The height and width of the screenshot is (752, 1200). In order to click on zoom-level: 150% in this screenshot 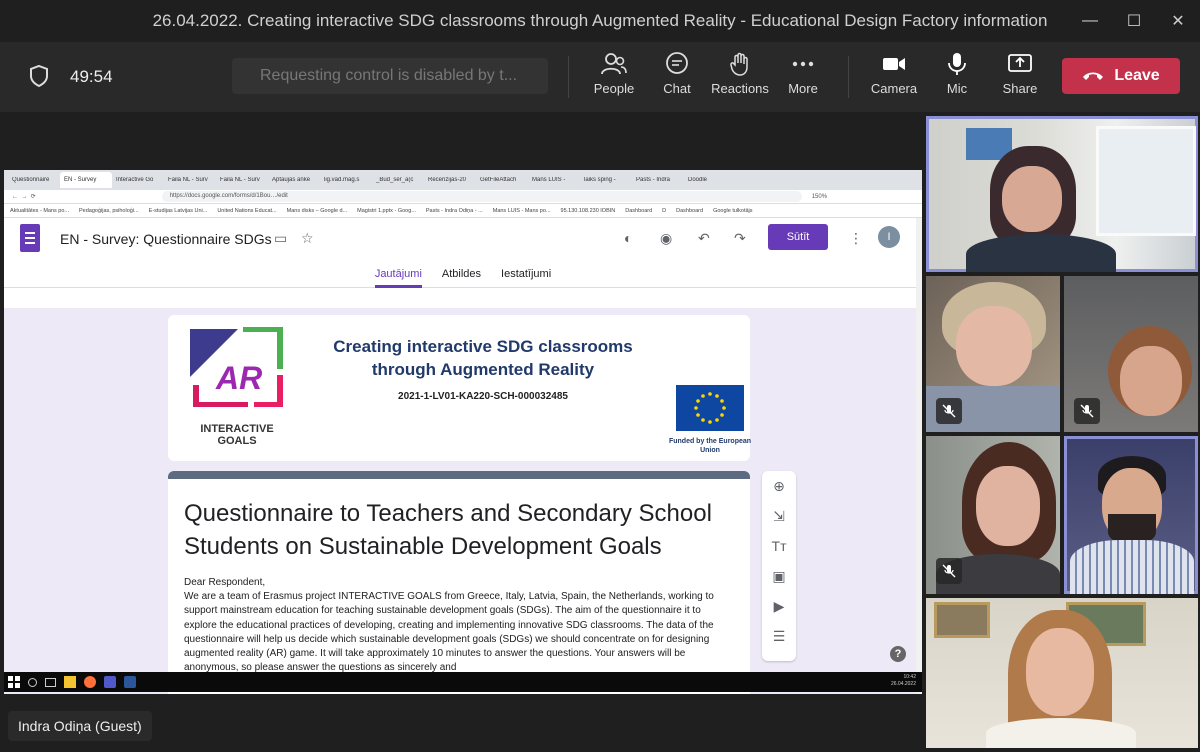, I will do `click(819, 196)`.